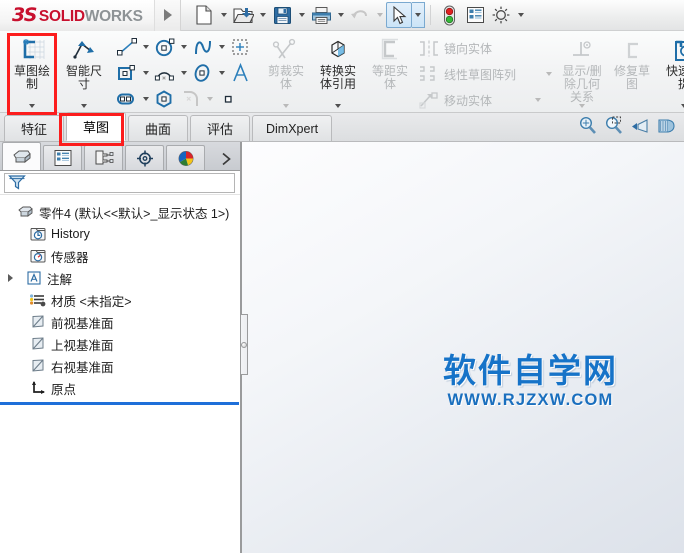  Describe the element at coordinates (165, 99) in the screenshot. I see `polygon-button` at that location.